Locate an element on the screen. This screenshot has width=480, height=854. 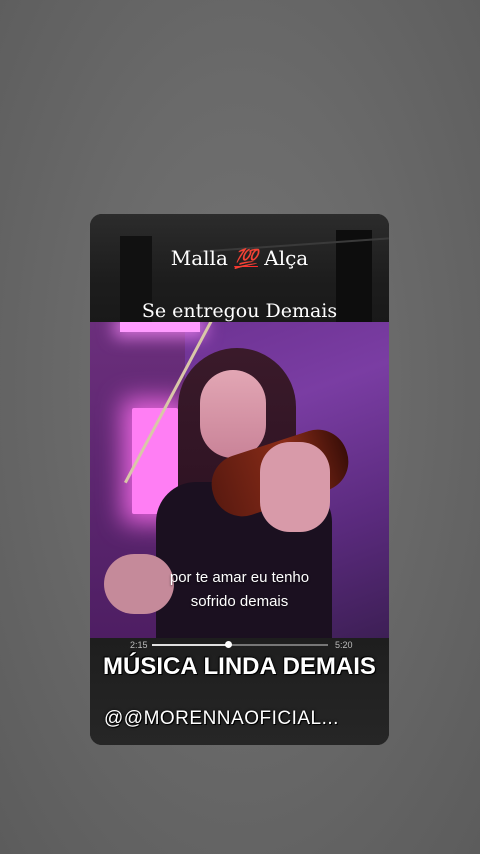
overlay-title: Malla 💯 Alça is located at coordinates (239, 258).